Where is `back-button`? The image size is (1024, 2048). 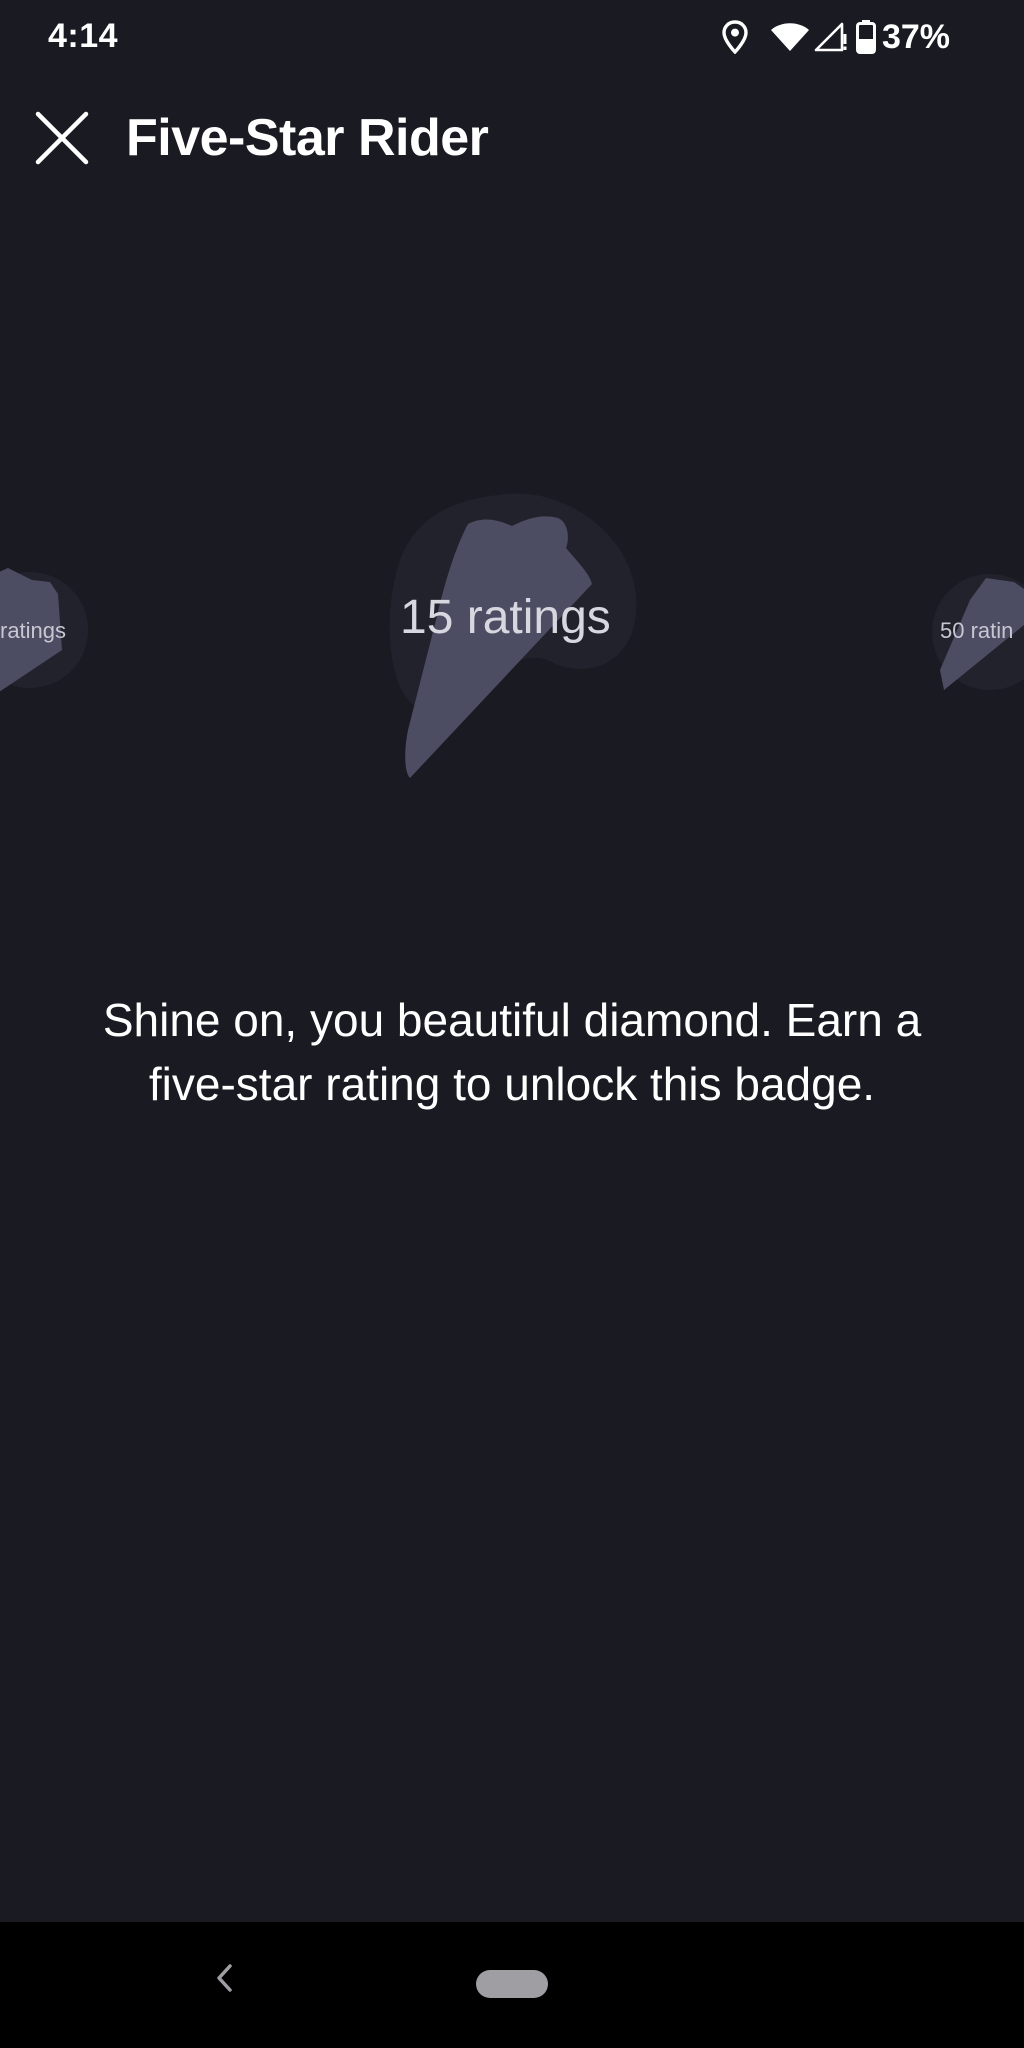 back-button is located at coordinates (225, 1978).